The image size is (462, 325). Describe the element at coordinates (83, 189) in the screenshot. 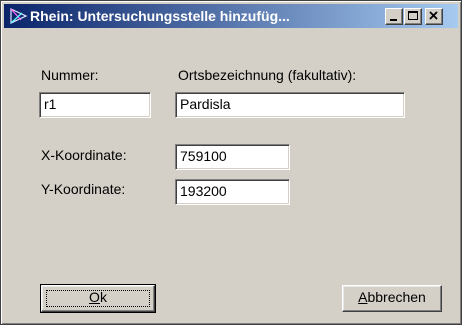

I see `y-koordinate-label: Y-Koordinate:` at that location.